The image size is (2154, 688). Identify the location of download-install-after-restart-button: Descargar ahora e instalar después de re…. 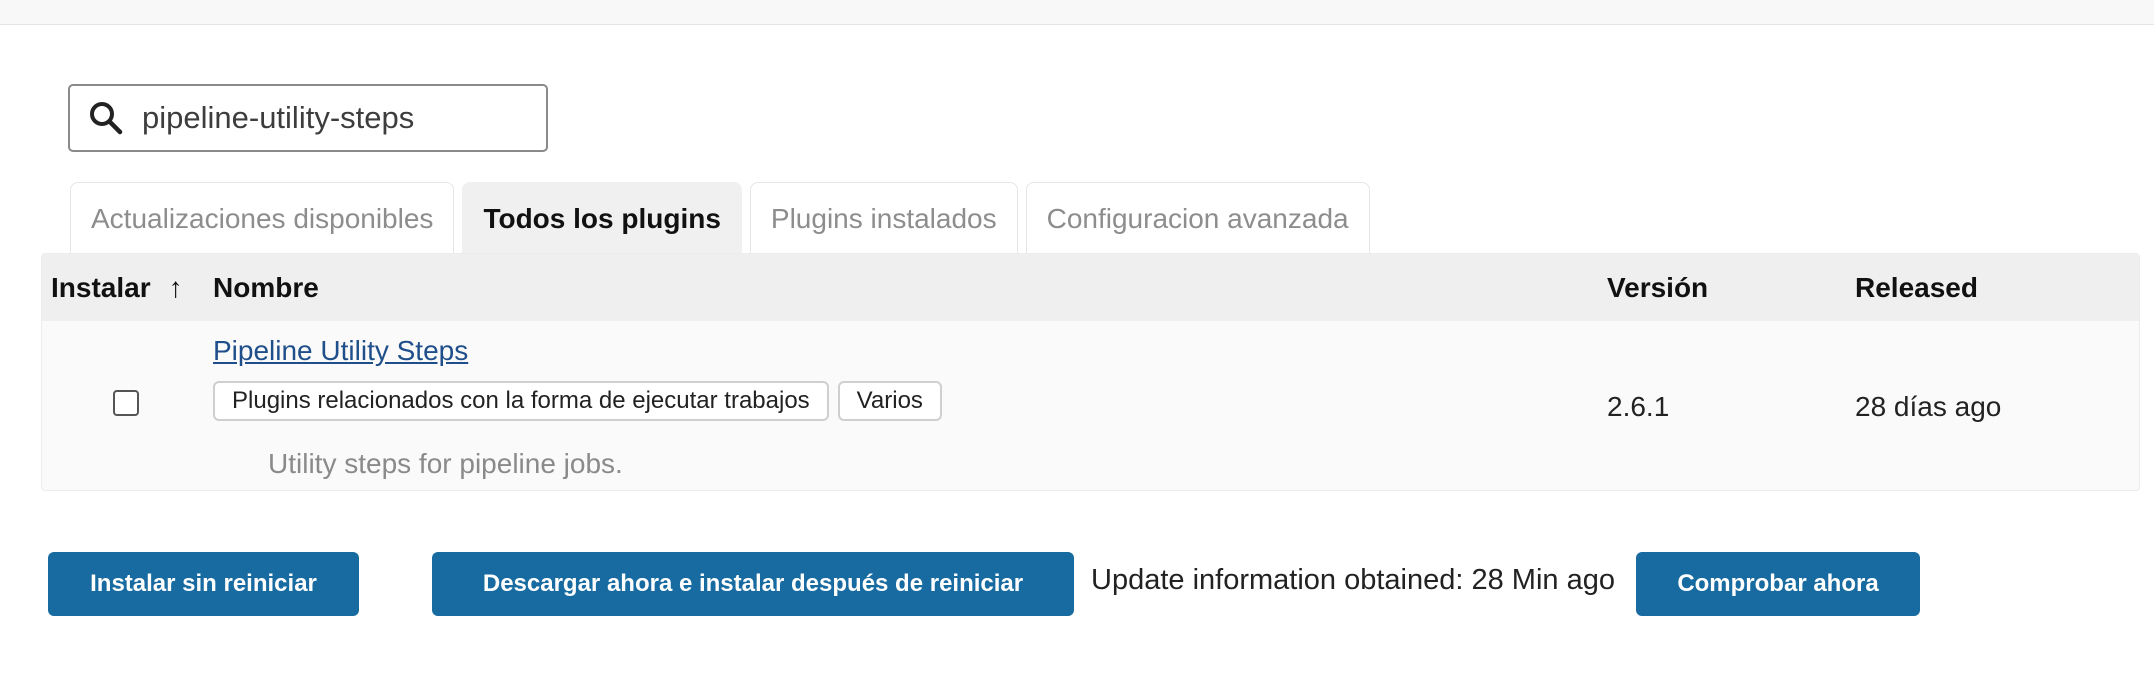
(753, 584).